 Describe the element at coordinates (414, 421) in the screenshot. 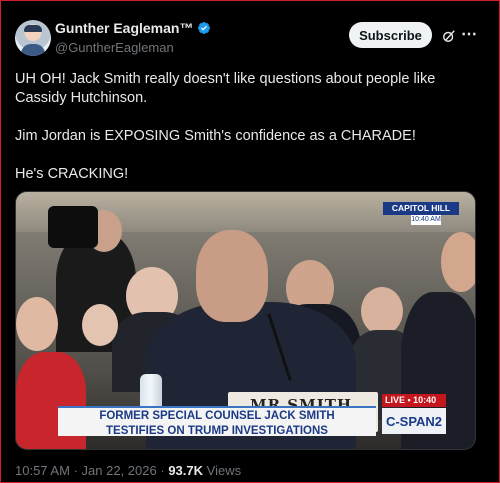

I see `network-logo: C-SPAN2` at that location.